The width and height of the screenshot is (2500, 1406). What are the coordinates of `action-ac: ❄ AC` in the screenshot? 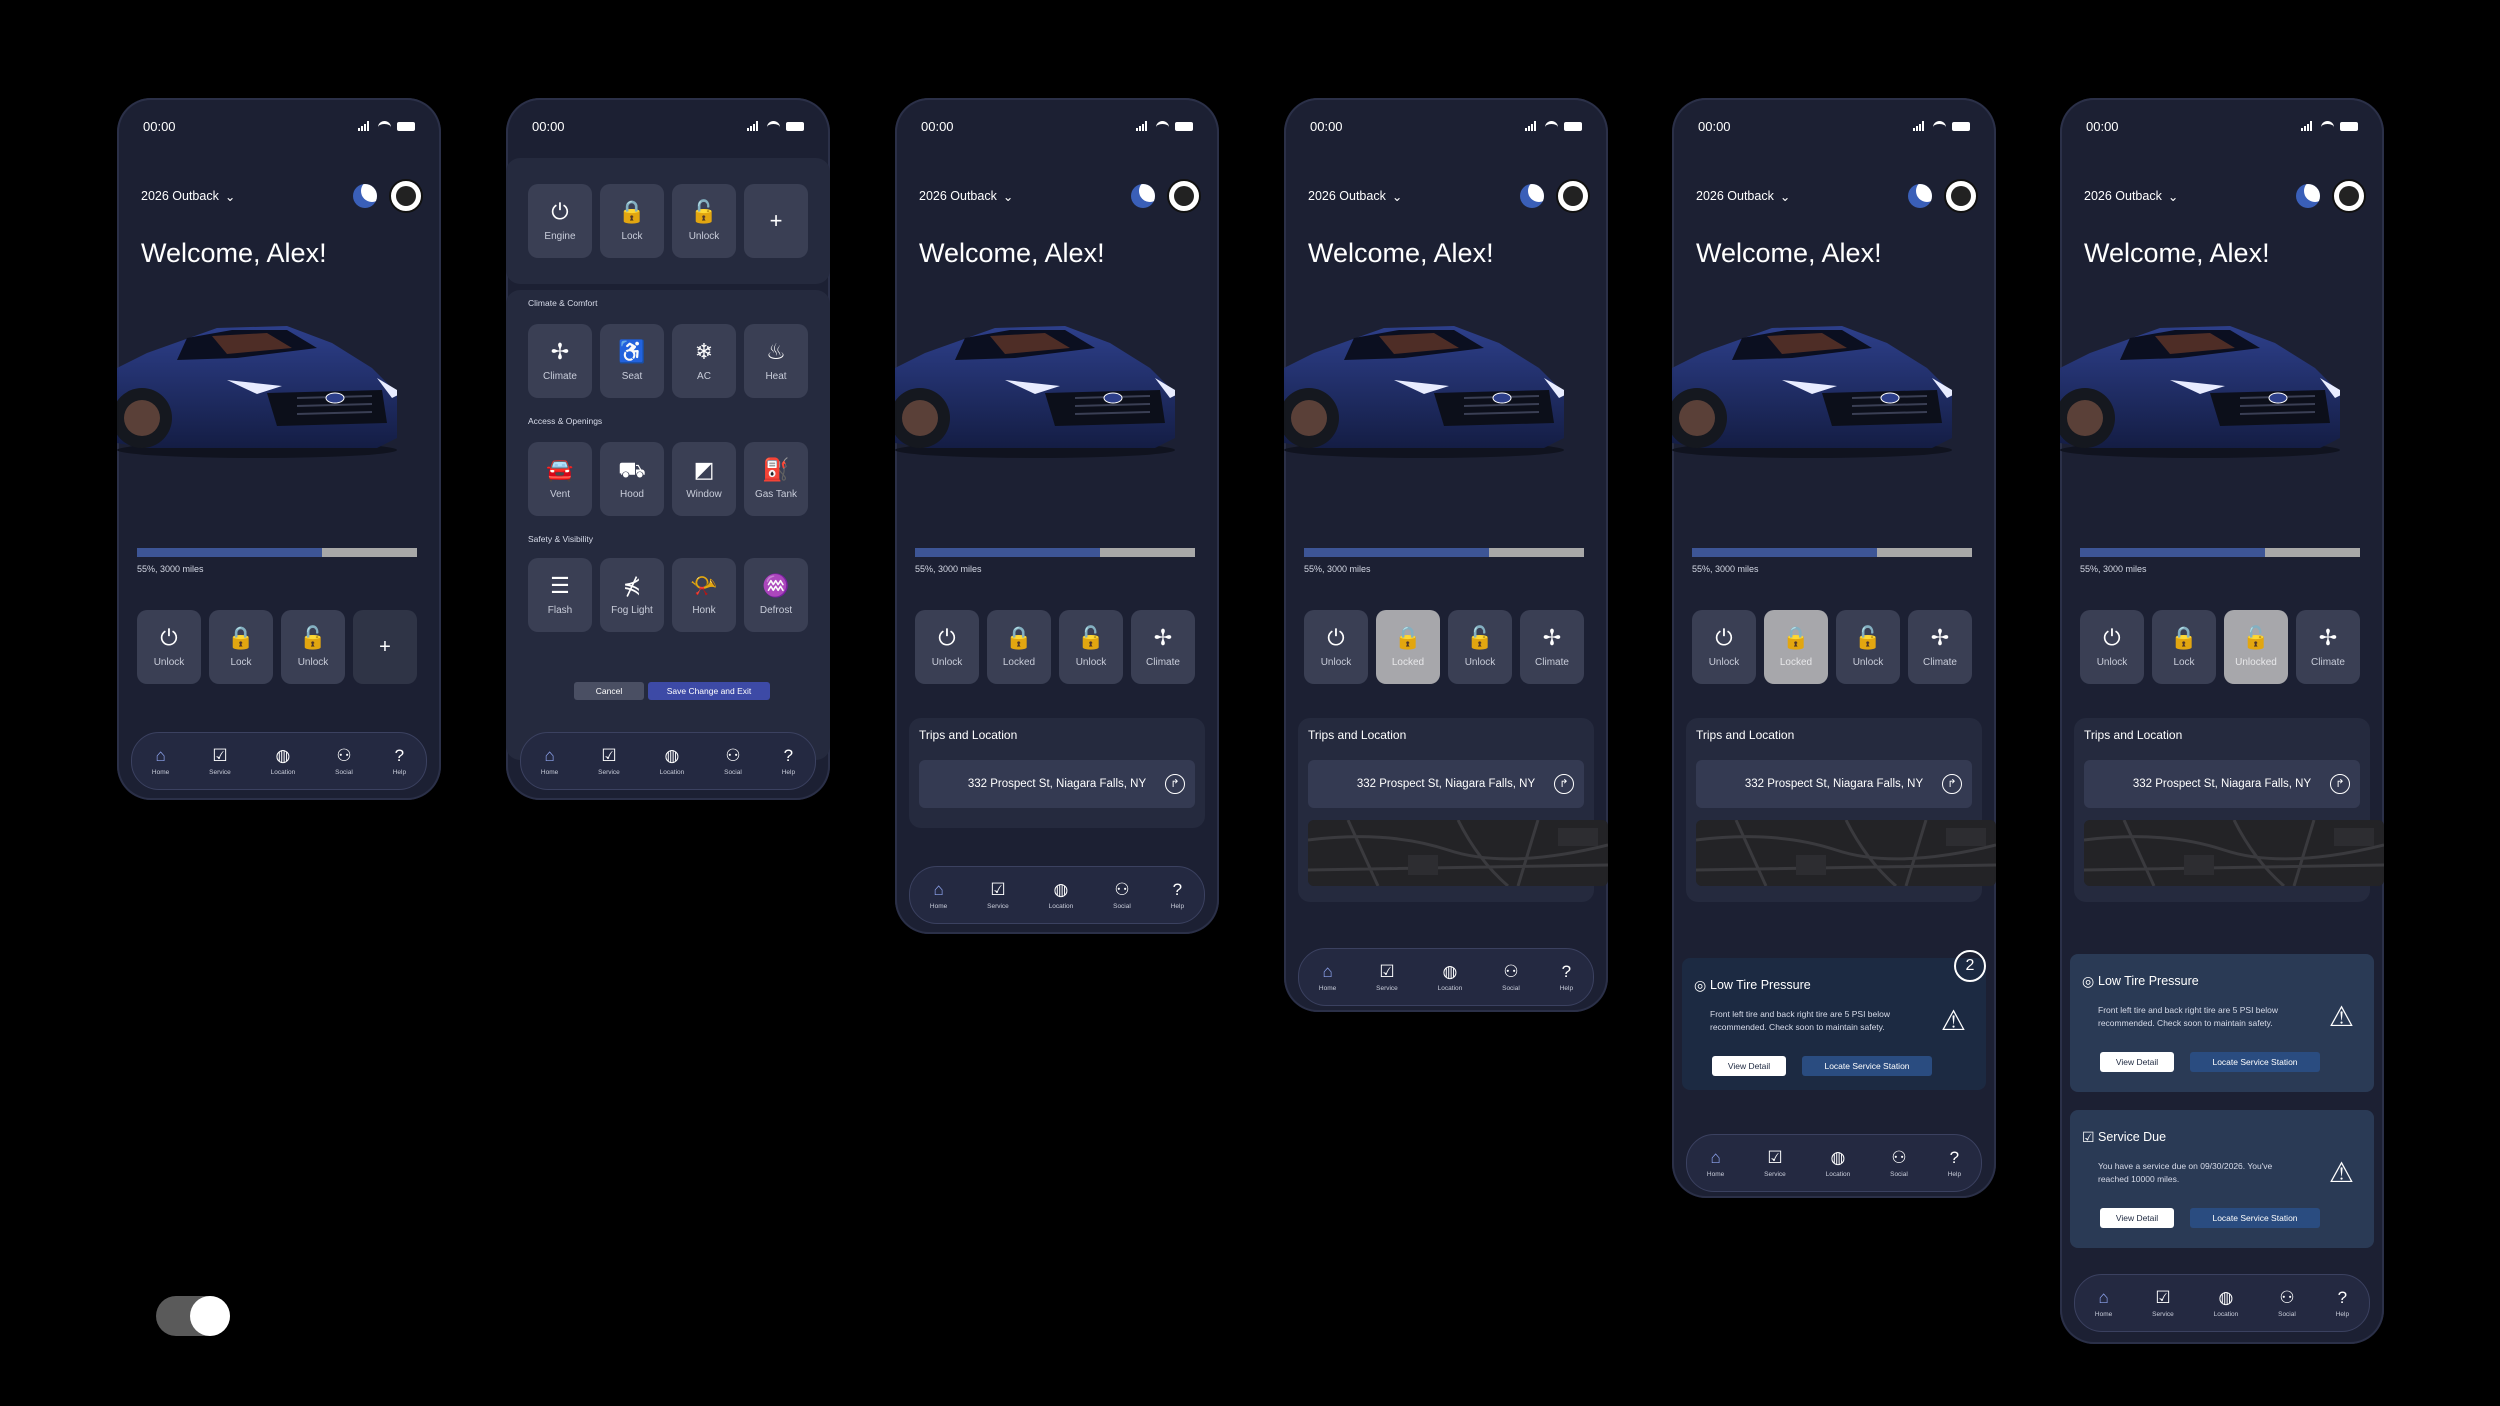 It's located at (704, 361).